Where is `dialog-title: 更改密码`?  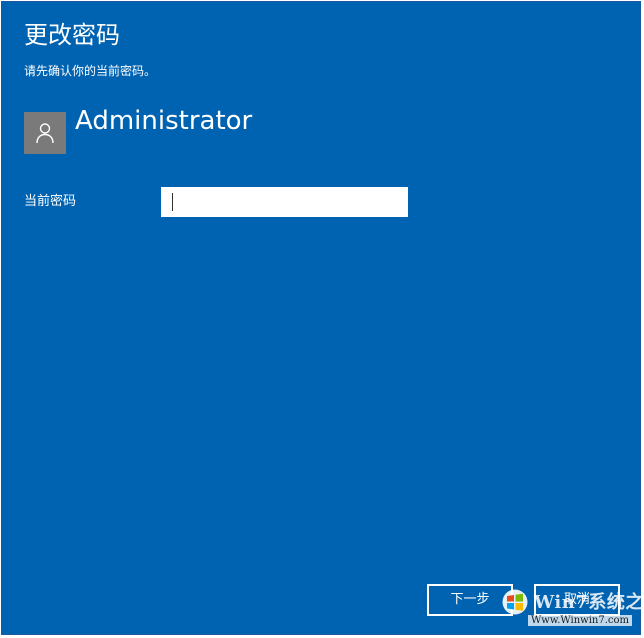
dialog-title: 更改密码 is located at coordinates (72, 35).